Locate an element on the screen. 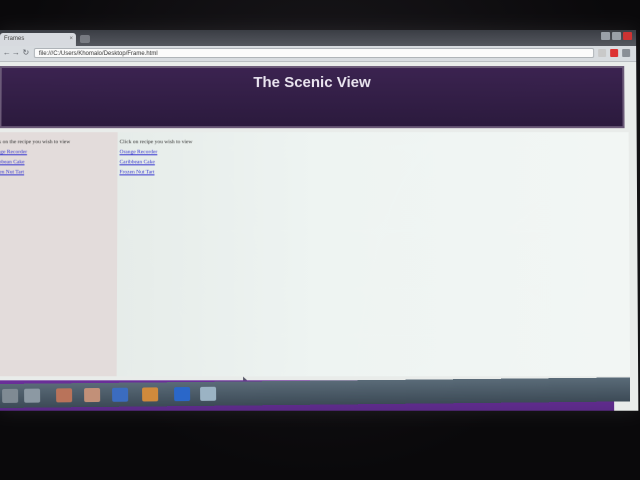 This screenshot has height=480, width=640. main-link-frozen-nut-tart: Frozen Nut Tart is located at coordinates (155, 172).